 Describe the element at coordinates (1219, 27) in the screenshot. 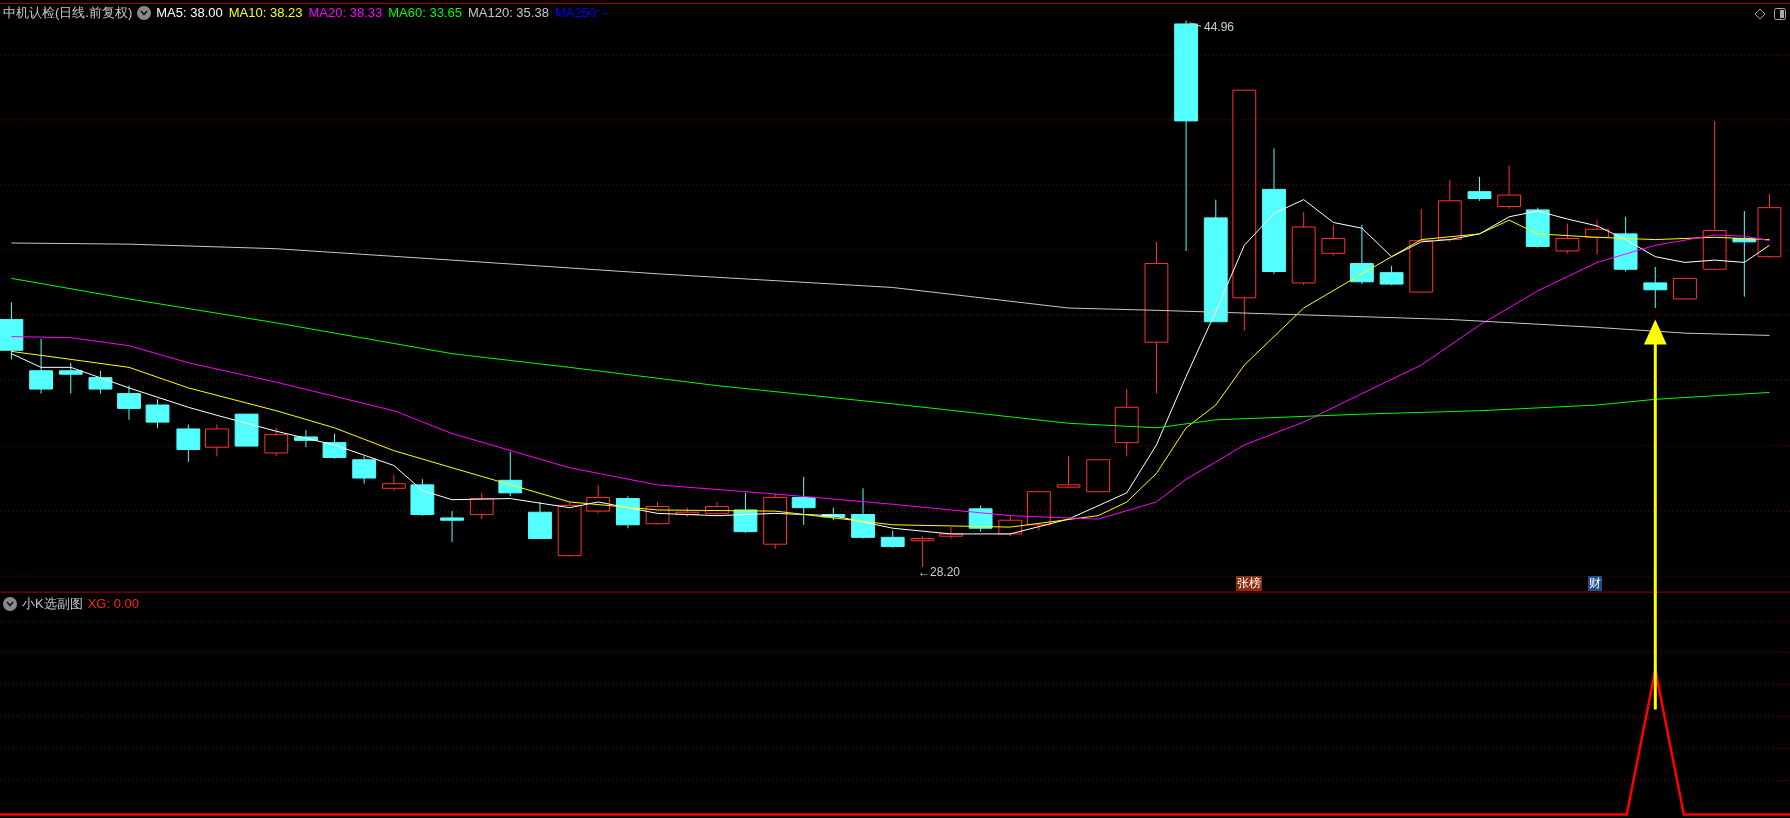

I see `price-label: 44.96` at that location.